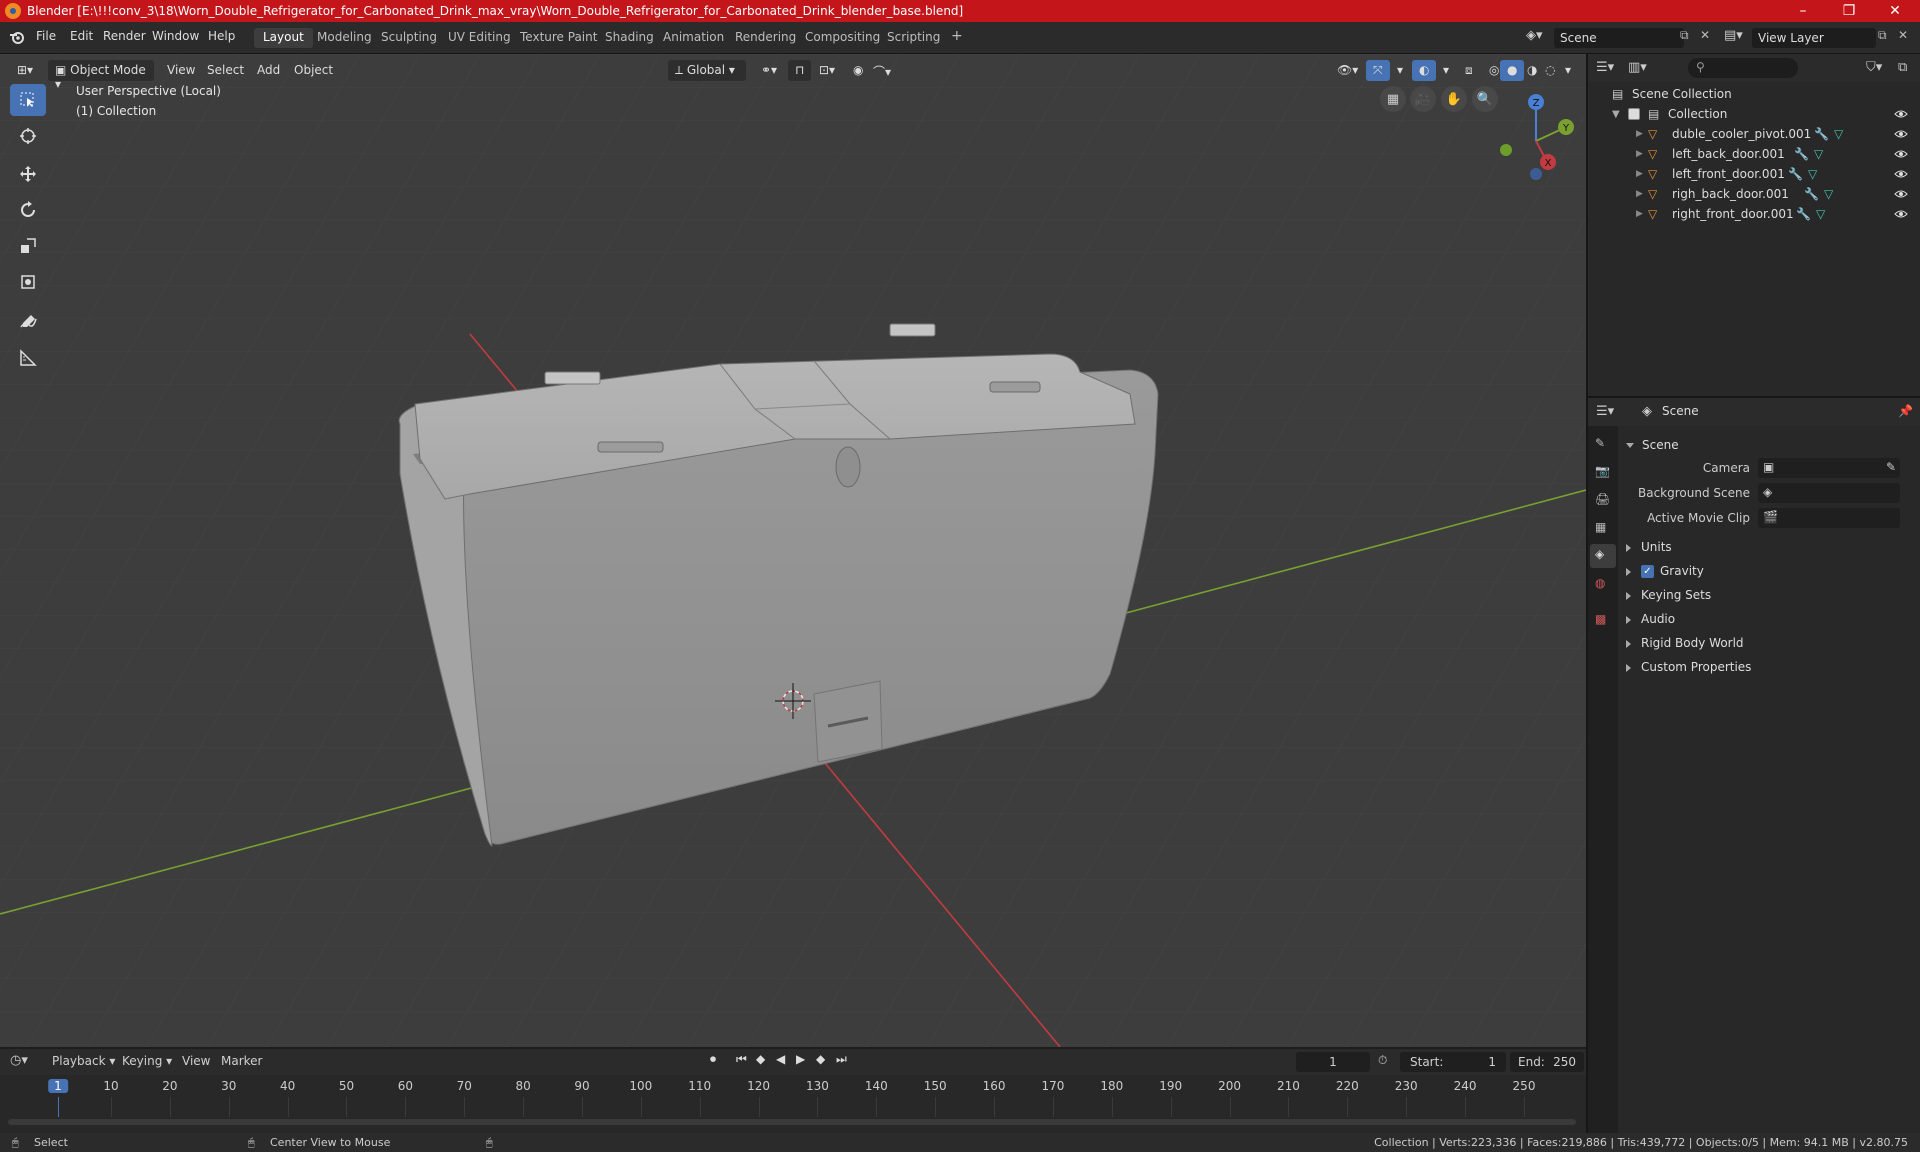 This screenshot has width=1920, height=1152. What do you see at coordinates (1829, 468) in the screenshot?
I see `camera-field: ▣ ✎` at bounding box center [1829, 468].